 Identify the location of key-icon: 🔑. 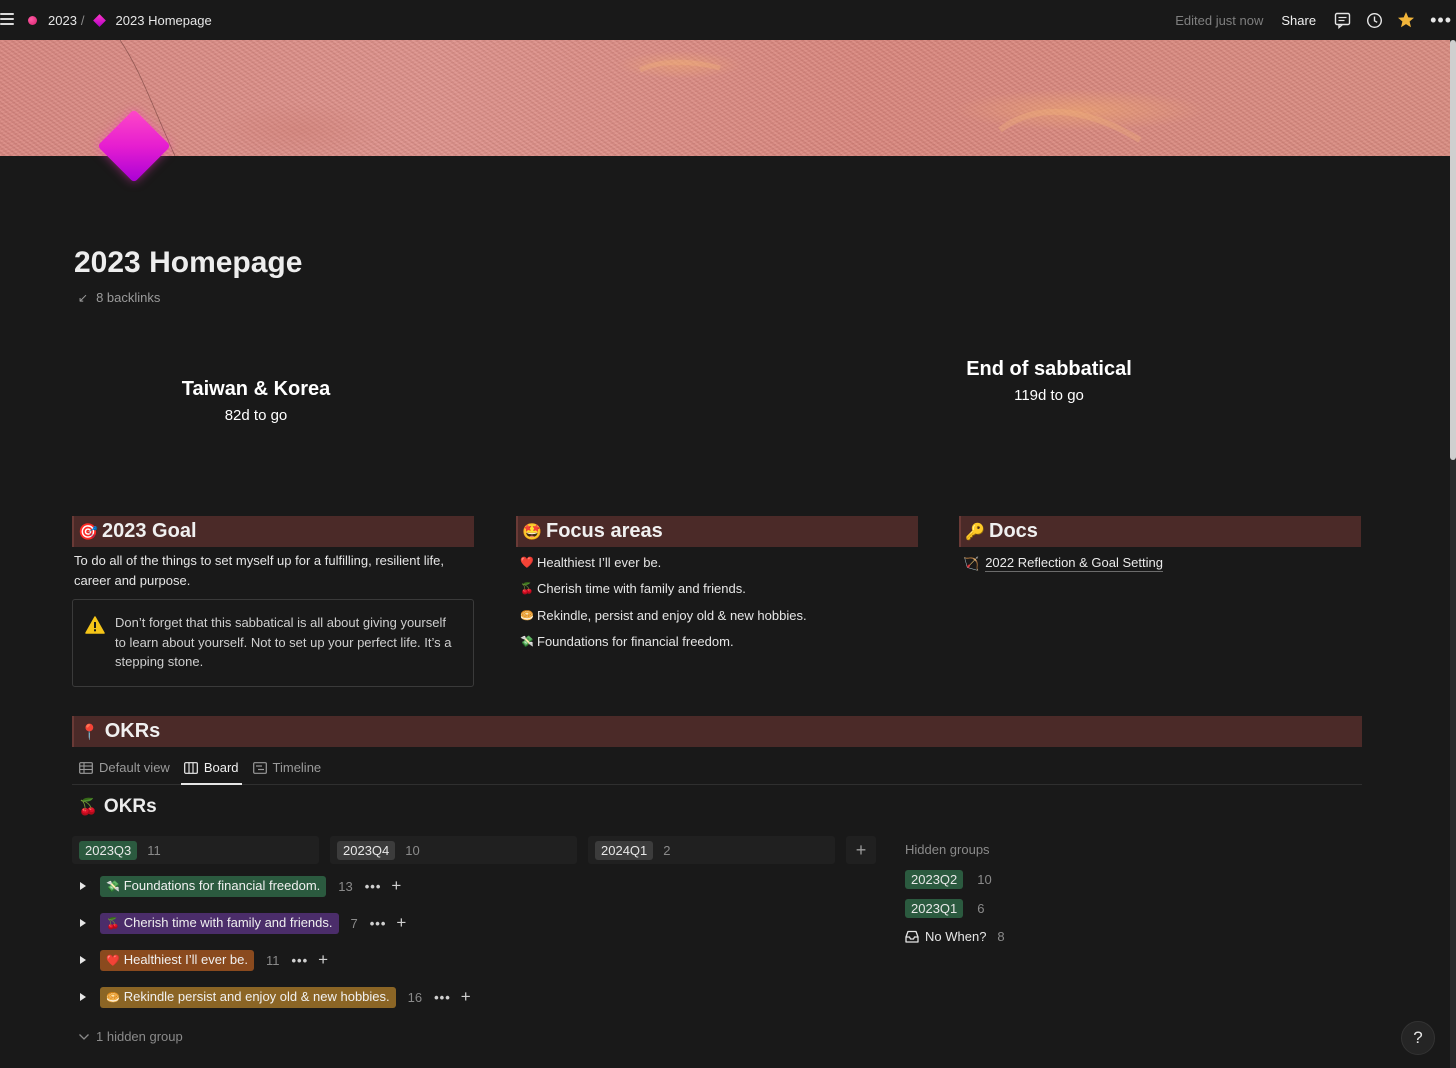
(975, 532).